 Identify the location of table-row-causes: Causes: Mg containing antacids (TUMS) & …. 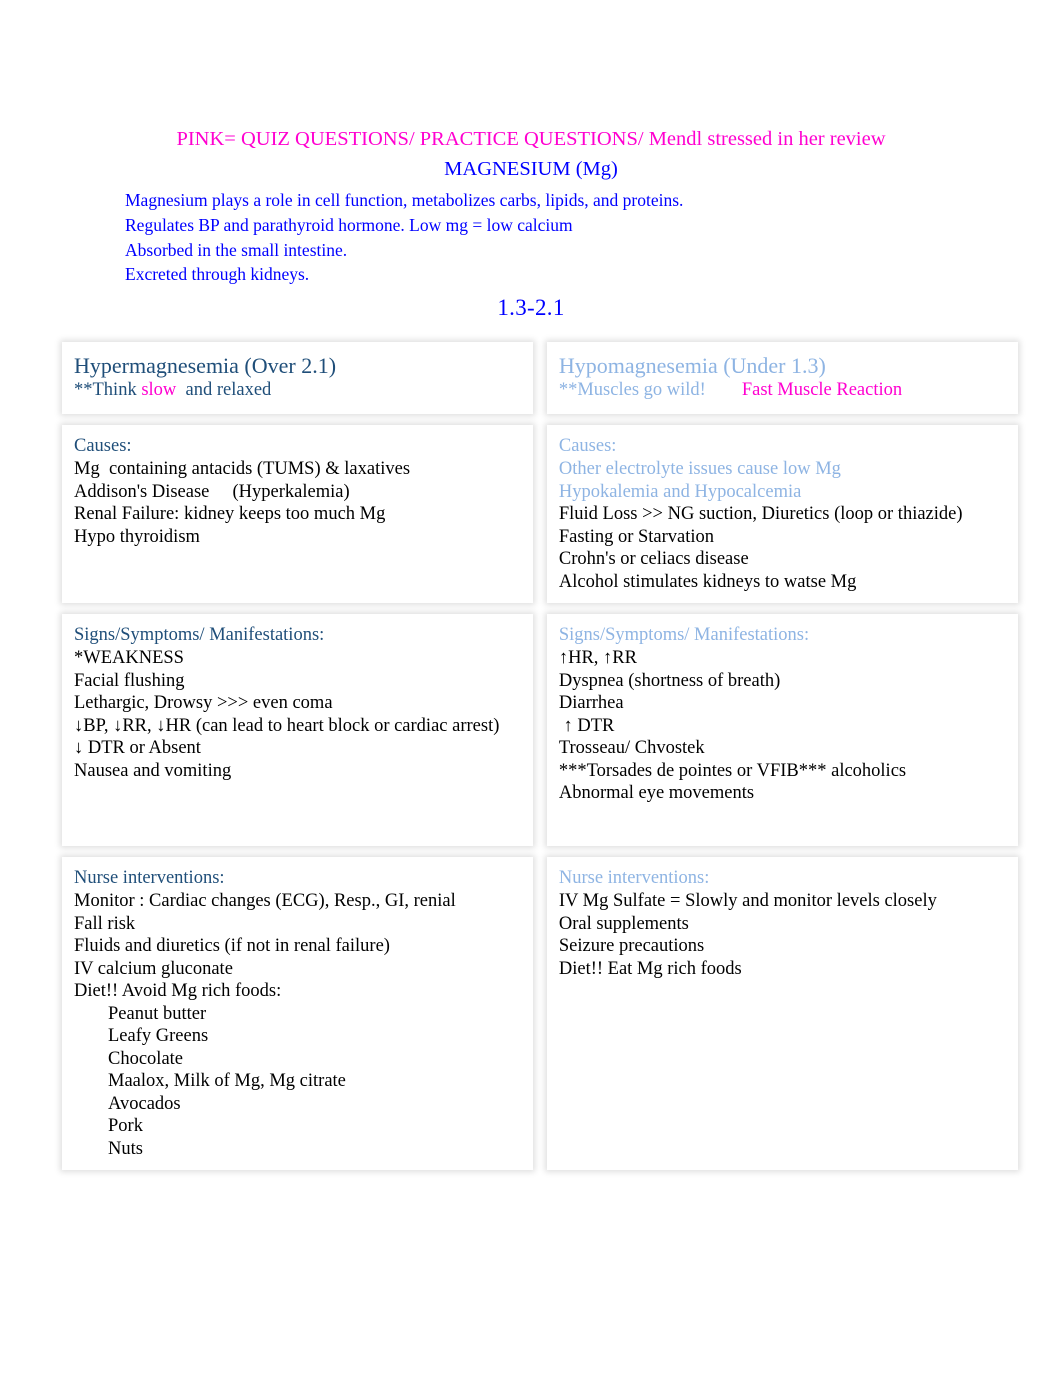
(540, 514).